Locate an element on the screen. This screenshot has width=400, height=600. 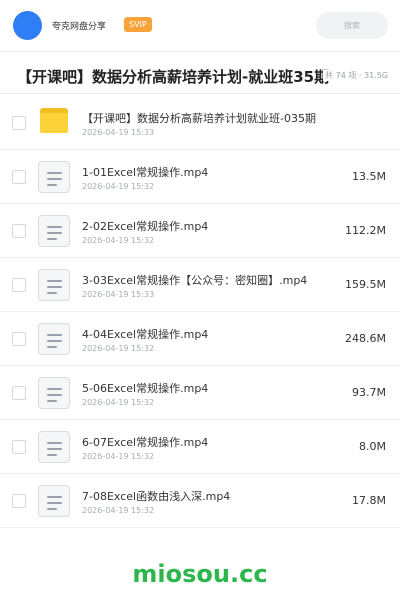
folder-header: 【开课吧】数据分析高薪培养计划-就业班35期 共 74 项 · 31.5G is located at coordinates (200, 75).